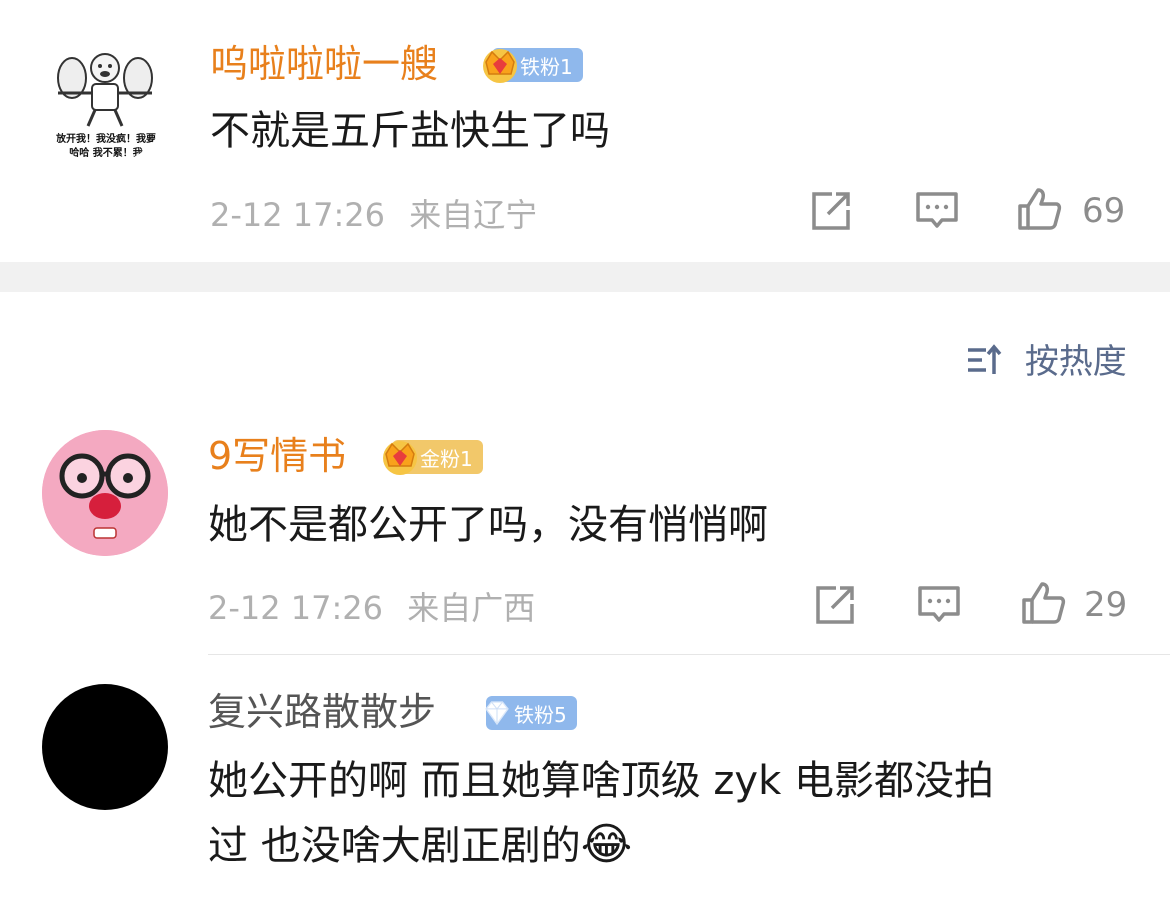 Image resolution: width=1170 pixels, height=898 pixels. I want to click on comment-text-line1: 她公开的啊 而且她算啥顶级 zyk 电影都没拍, so click(601, 781).